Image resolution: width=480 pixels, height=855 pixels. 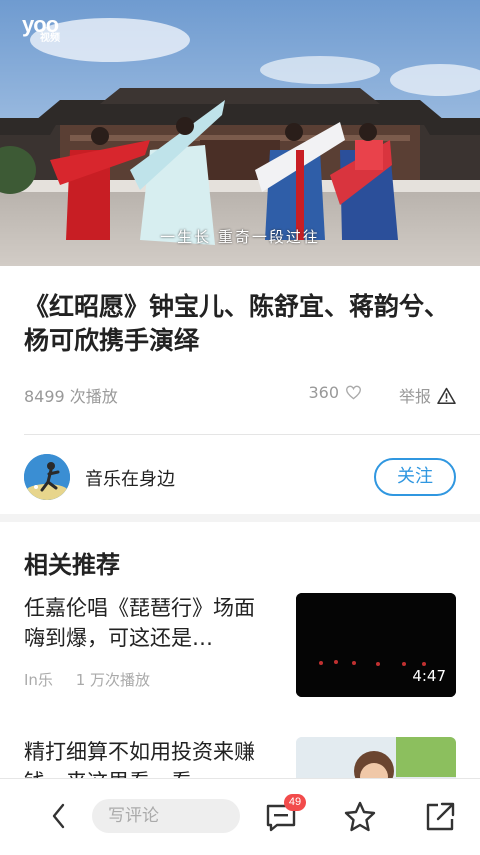 I want to click on video-title: 《红昭愿》钟宝儿、陈舒宜、蒋韵兮、杨可欣携手演绎, so click(x=237, y=323).